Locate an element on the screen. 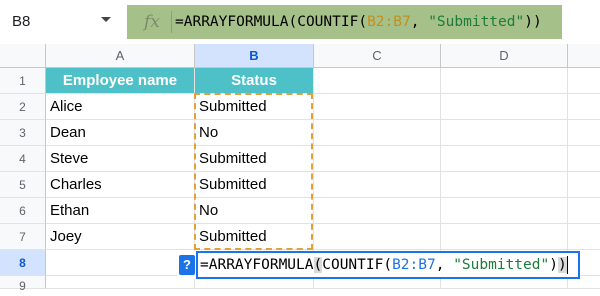  formula-suffix: )) is located at coordinates (533, 22).